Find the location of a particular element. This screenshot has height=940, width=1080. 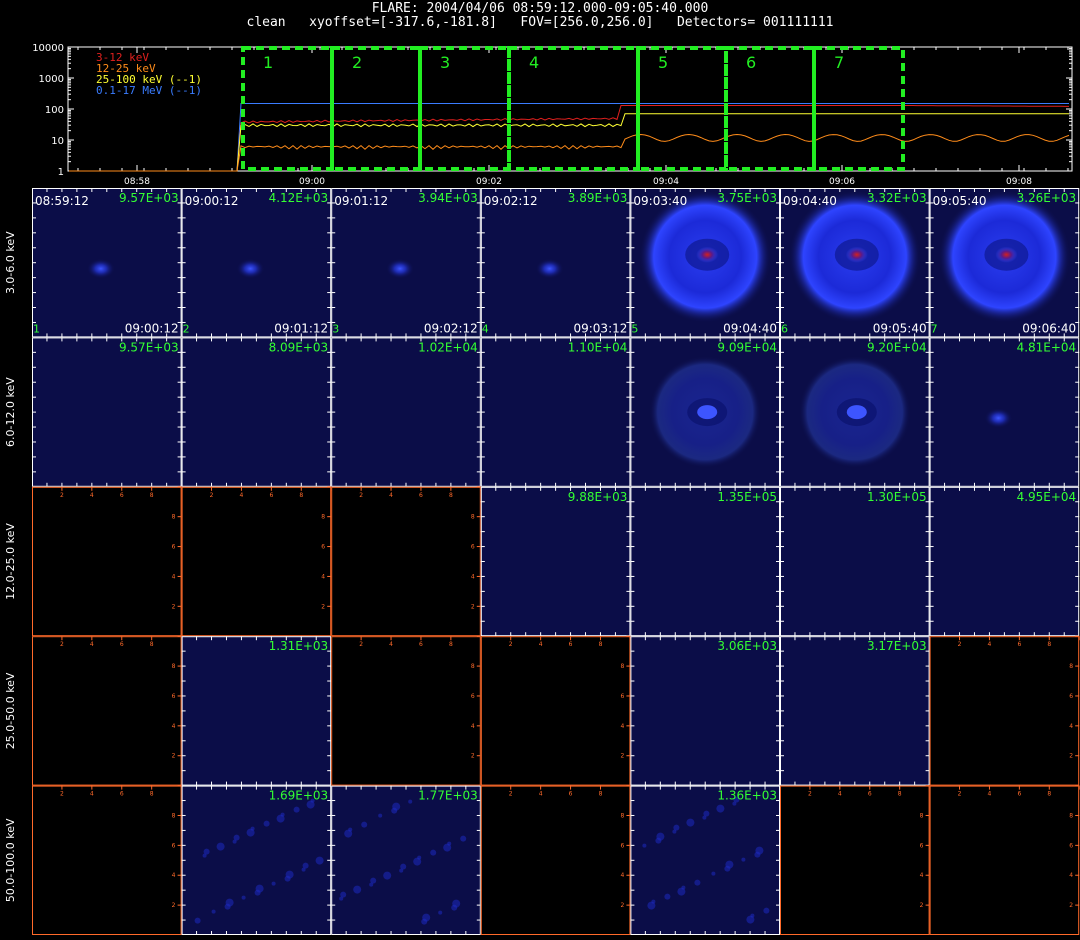

image-tile: 1.36E+03 is located at coordinates (705, 860).